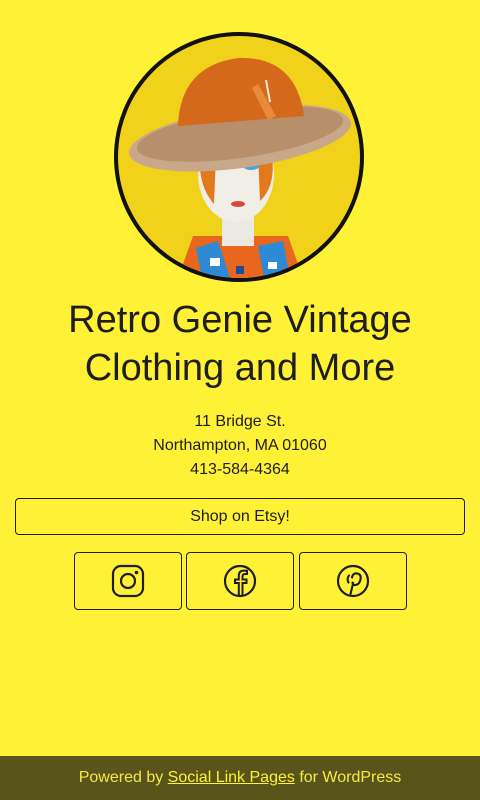 The image size is (480, 800). I want to click on city-state-zip: Northampton, MA 01060, so click(240, 445).